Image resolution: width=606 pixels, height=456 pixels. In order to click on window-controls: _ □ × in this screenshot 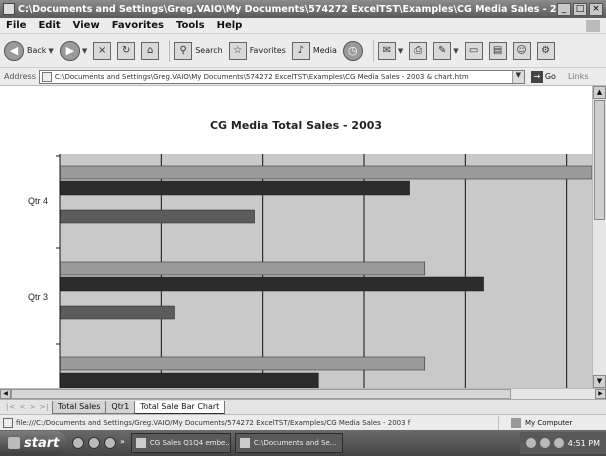, I will do `click(580, 9)`.